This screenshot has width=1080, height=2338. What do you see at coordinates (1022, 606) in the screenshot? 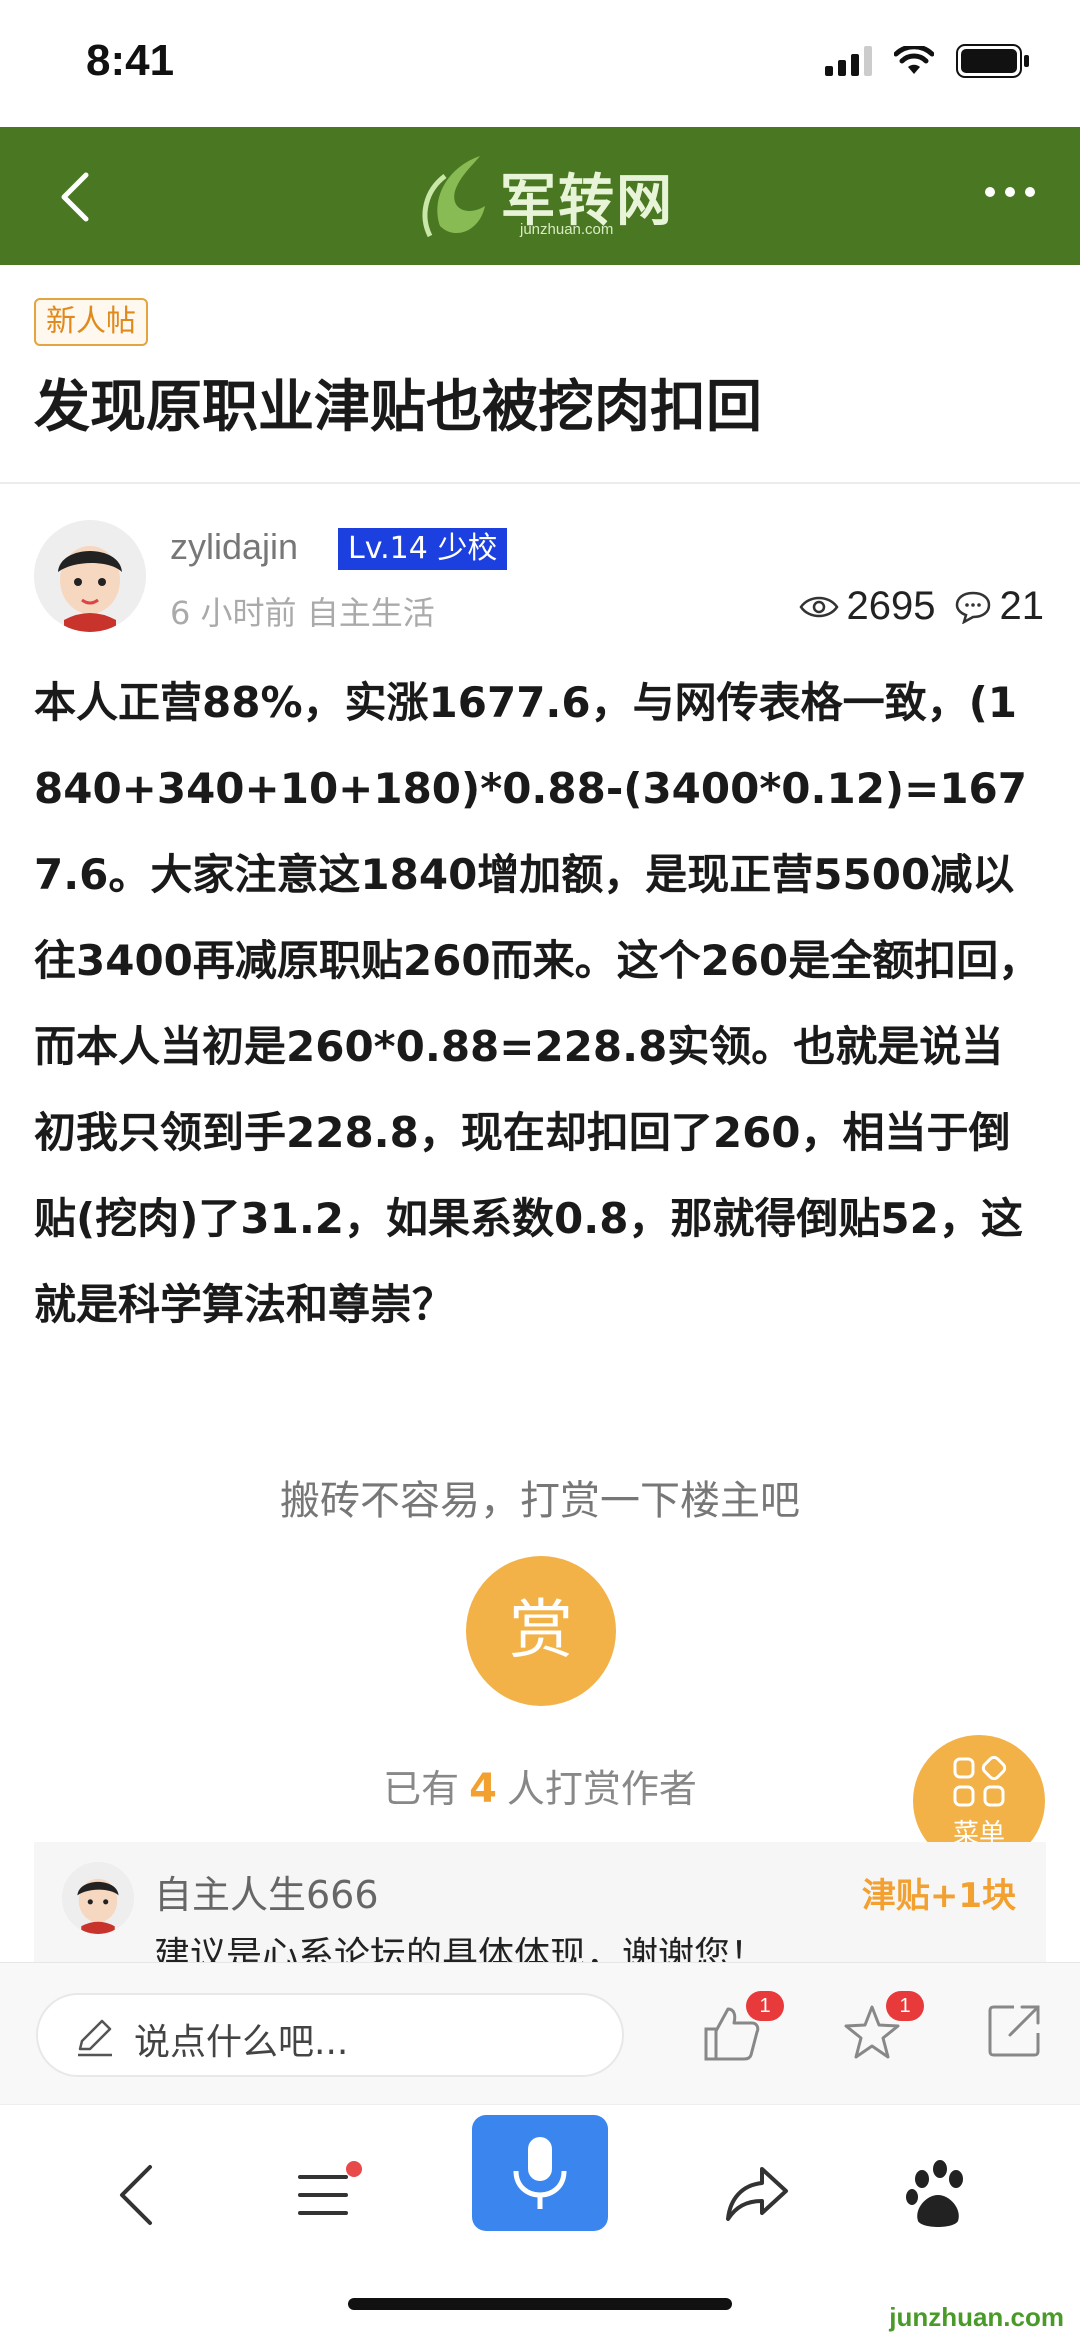
I see `comments-count: 21` at bounding box center [1022, 606].